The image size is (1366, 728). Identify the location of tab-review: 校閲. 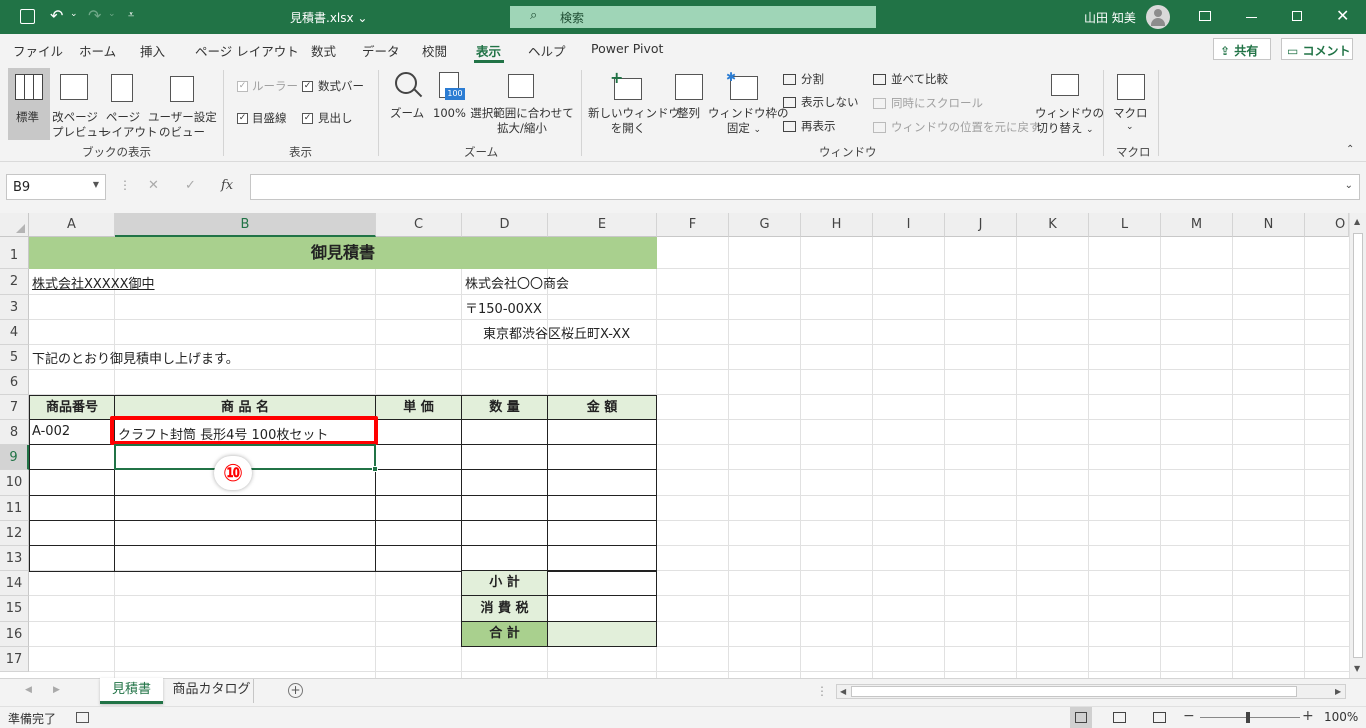
(434, 50).